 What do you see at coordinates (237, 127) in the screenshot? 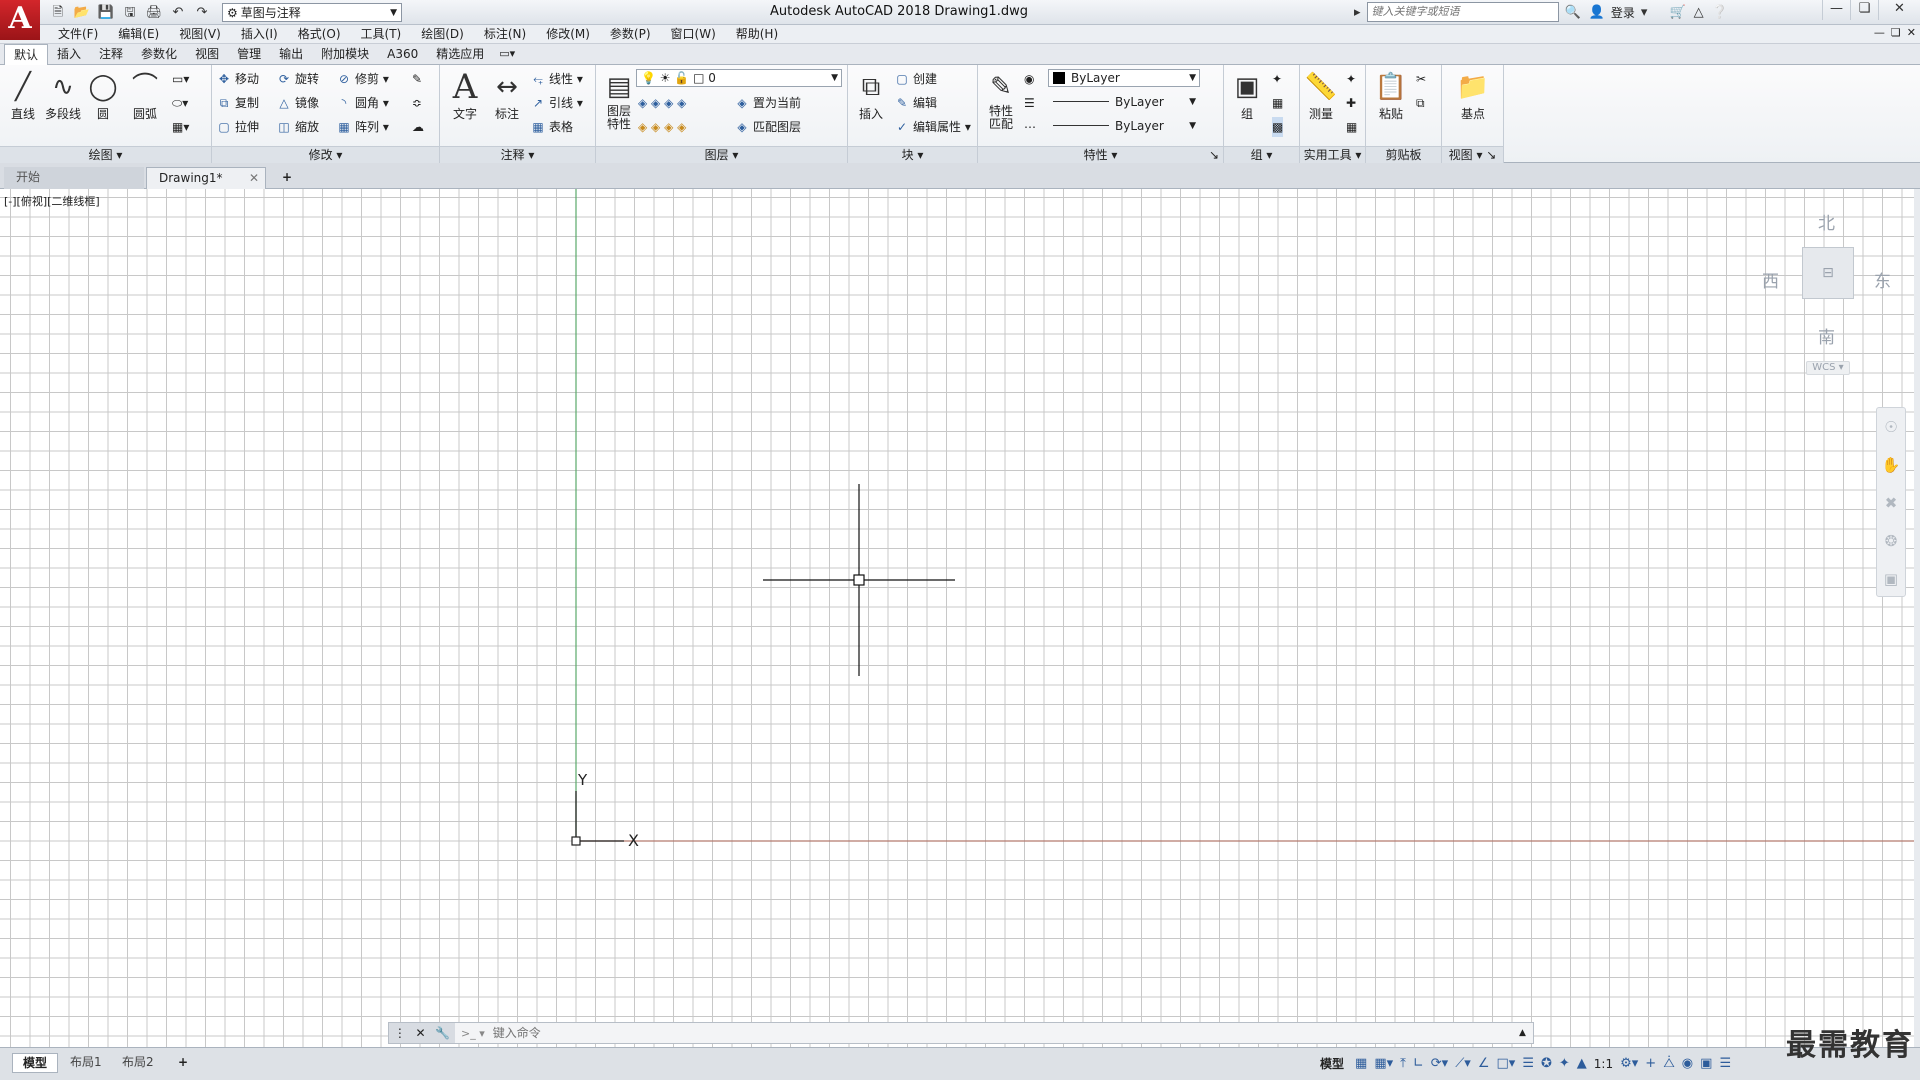
I see `stretch-button: ▢ 拉伸` at bounding box center [237, 127].